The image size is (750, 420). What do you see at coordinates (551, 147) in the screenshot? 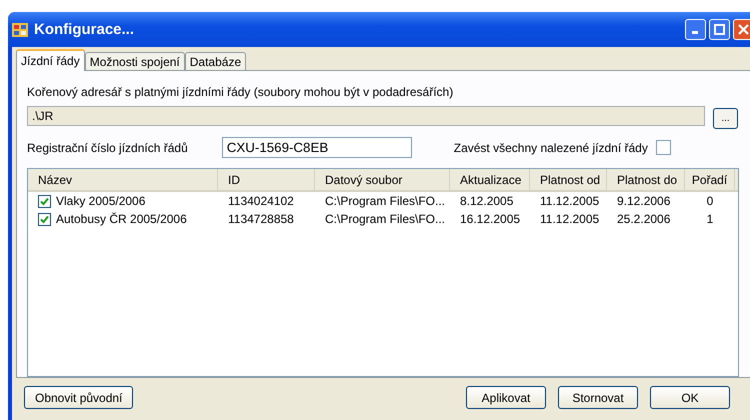
I see `checkbox-label: Zavést všechny nalezené jízdní řády` at bounding box center [551, 147].